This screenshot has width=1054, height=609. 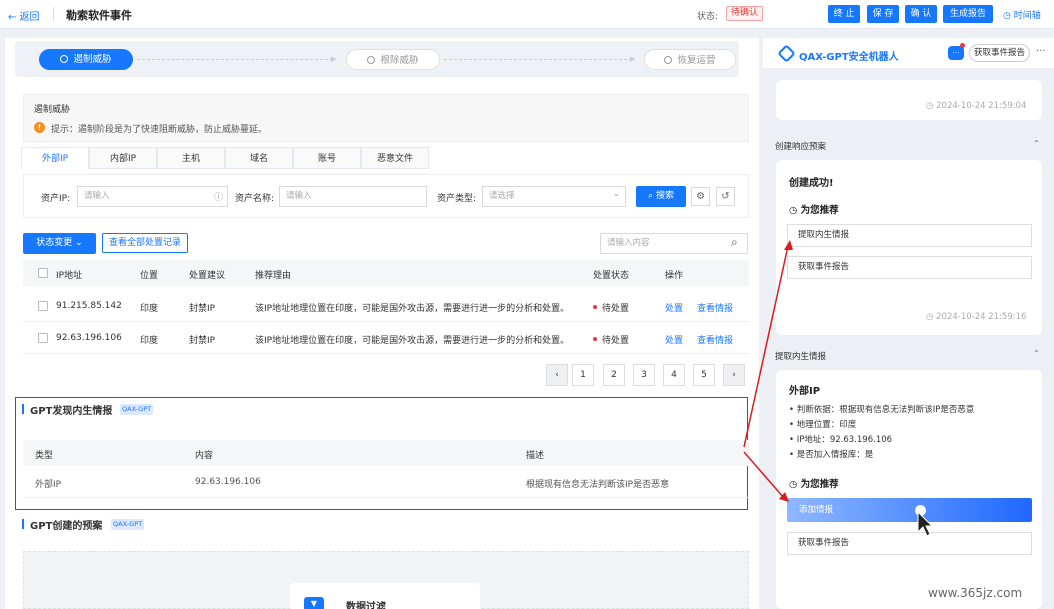 What do you see at coordinates (386, 453) in the screenshot?
I see `intel-table-header: 类型 内容 描述` at bounding box center [386, 453].